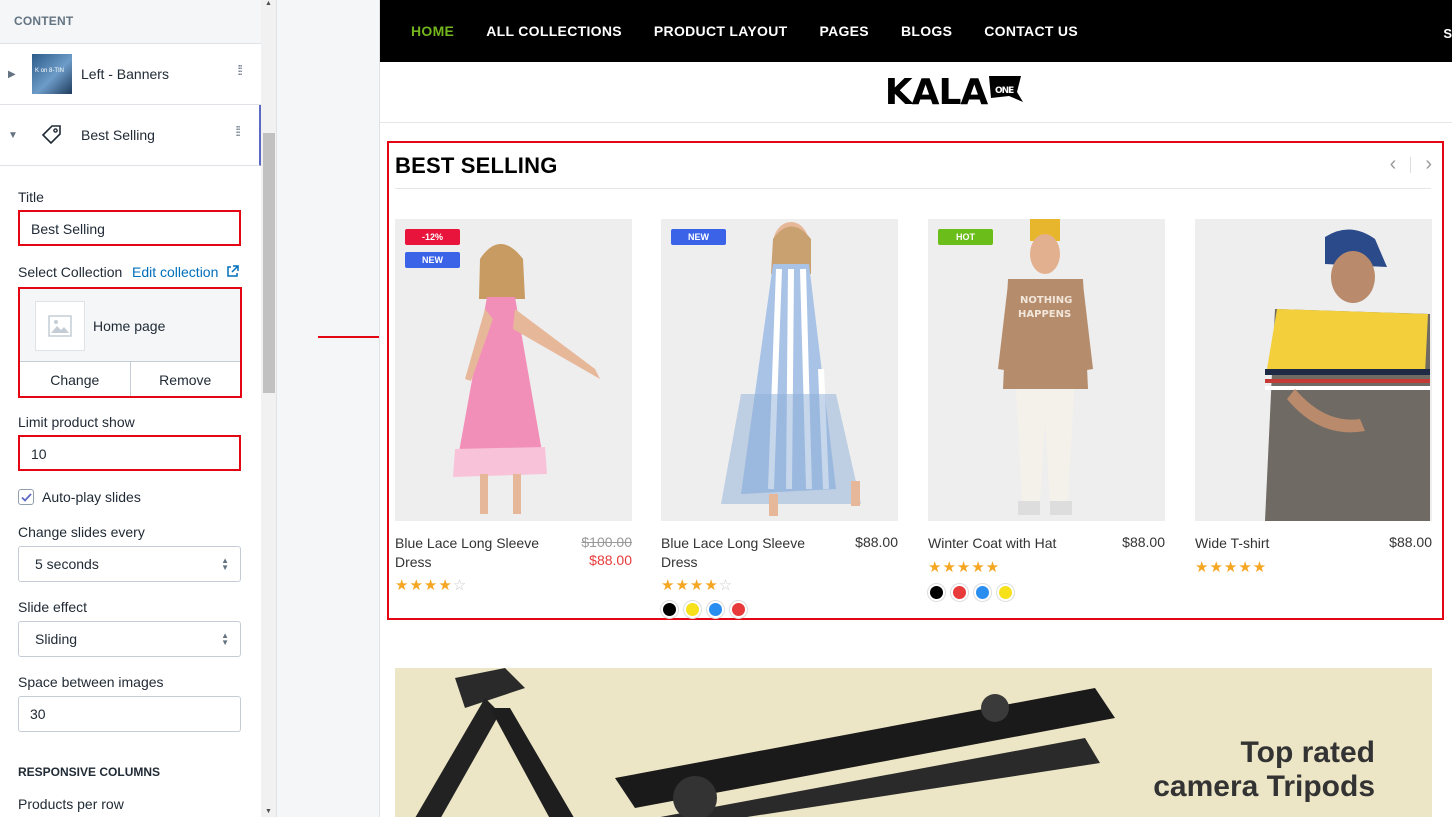 Image resolution: width=1452 pixels, height=817 pixels. I want to click on autoplay-label: Auto-play slides, so click(91, 497).